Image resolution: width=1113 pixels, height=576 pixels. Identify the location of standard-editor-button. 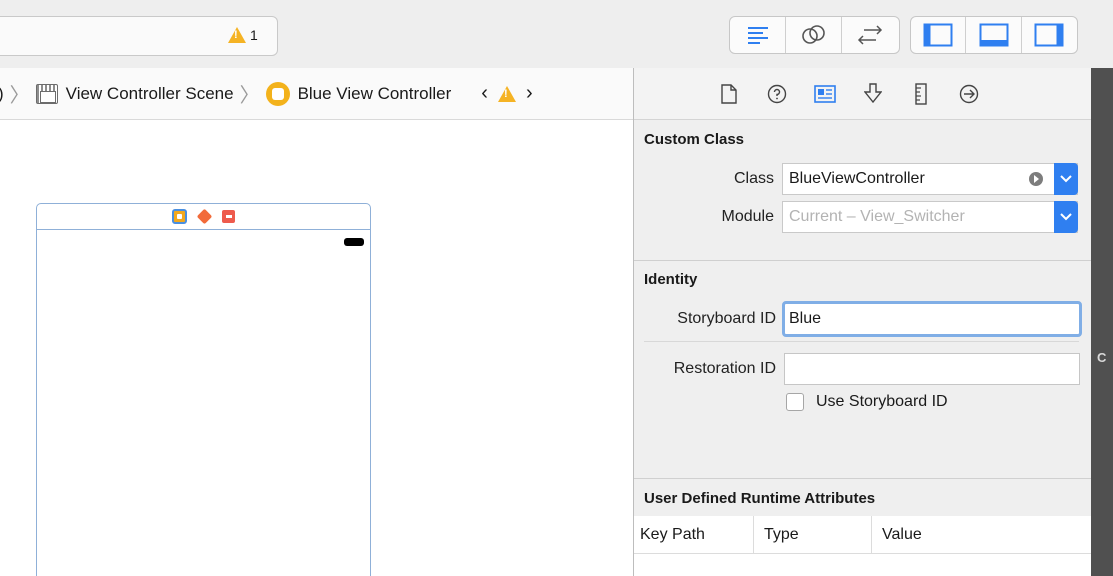
(758, 35).